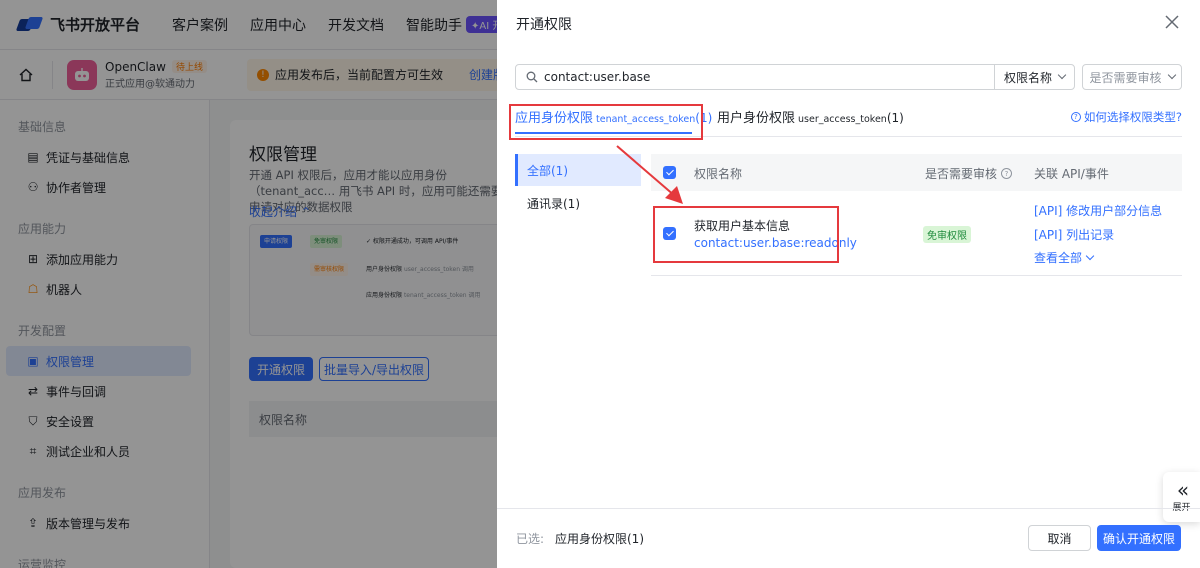 The width and height of the screenshot is (1200, 568). I want to click on annotation-box-tenant-tab, so click(606, 122).